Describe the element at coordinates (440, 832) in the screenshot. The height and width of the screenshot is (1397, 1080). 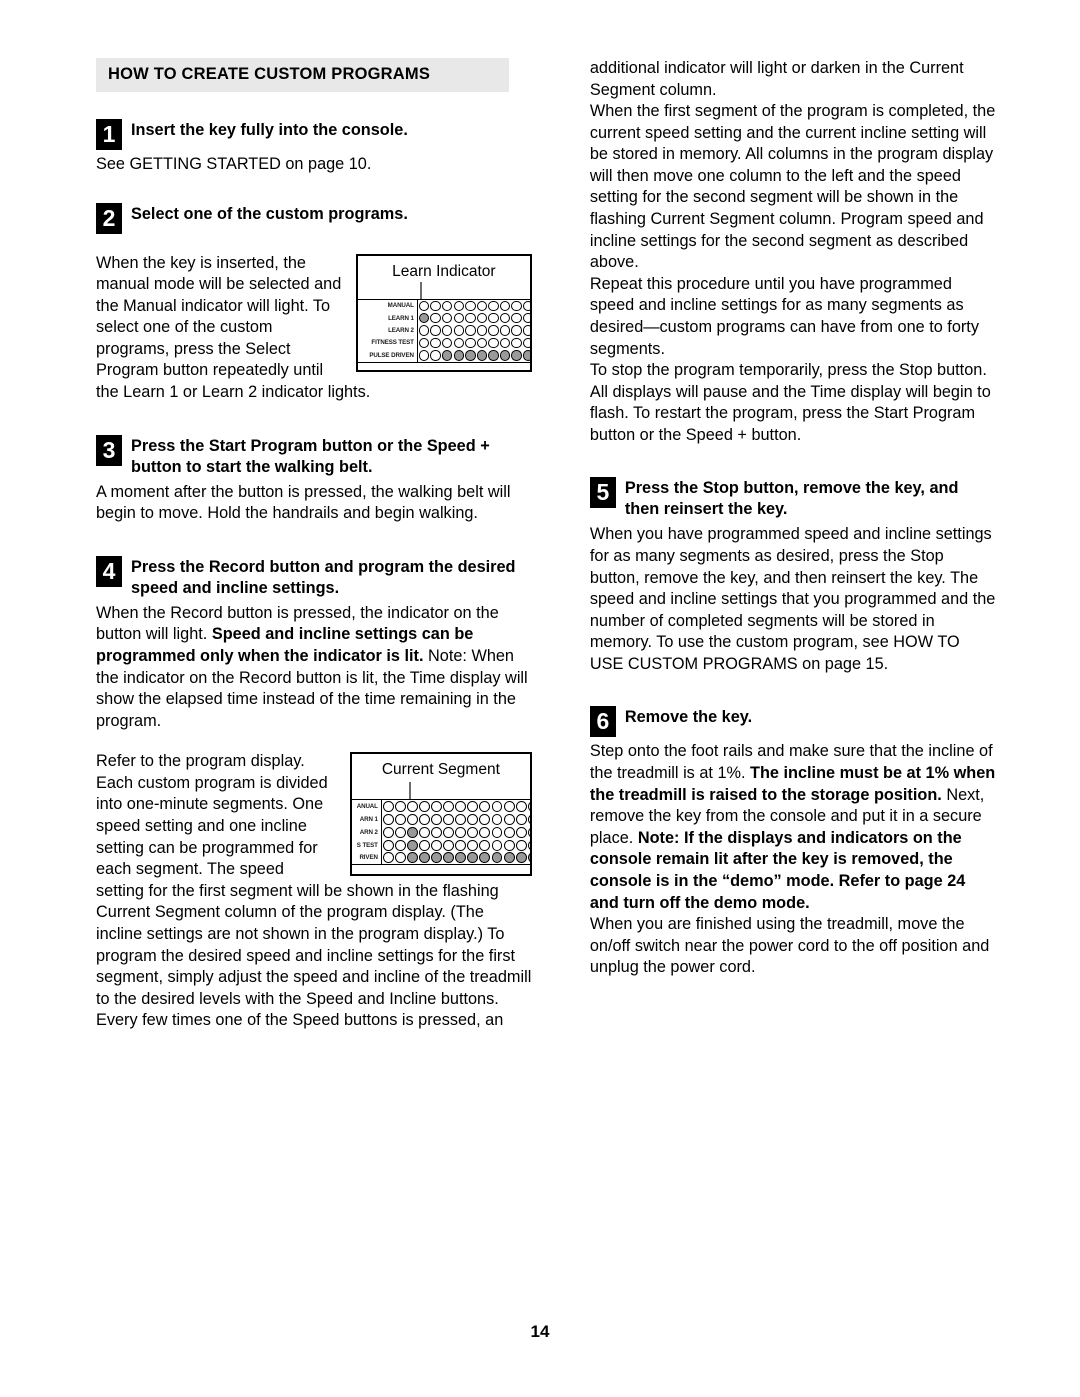
I see `current-segment-grid: ANUAL ARN 1 ARN 2 S TEST RIVEN` at that location.